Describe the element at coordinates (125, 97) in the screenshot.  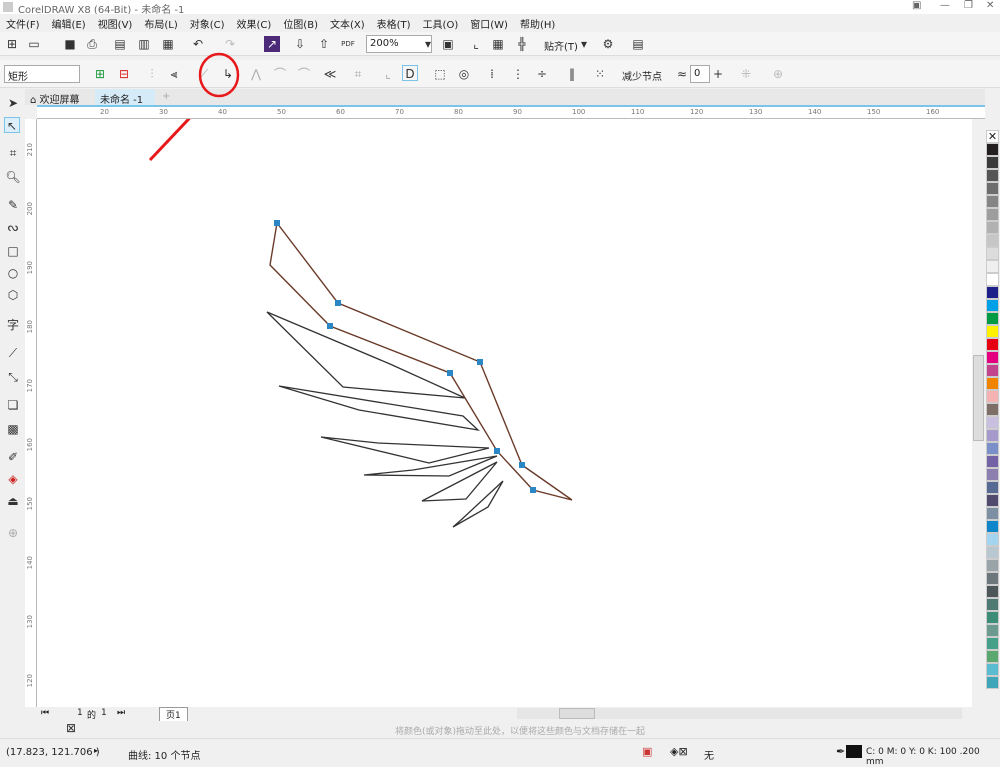
I see `tab-document: 未命名 -1` at that location.